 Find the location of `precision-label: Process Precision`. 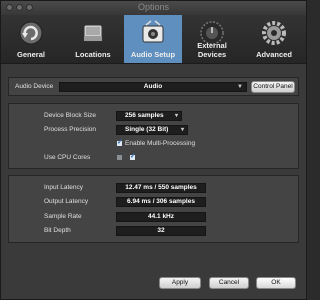

precision-label: Process Precision is located at coordinates (70, 129).